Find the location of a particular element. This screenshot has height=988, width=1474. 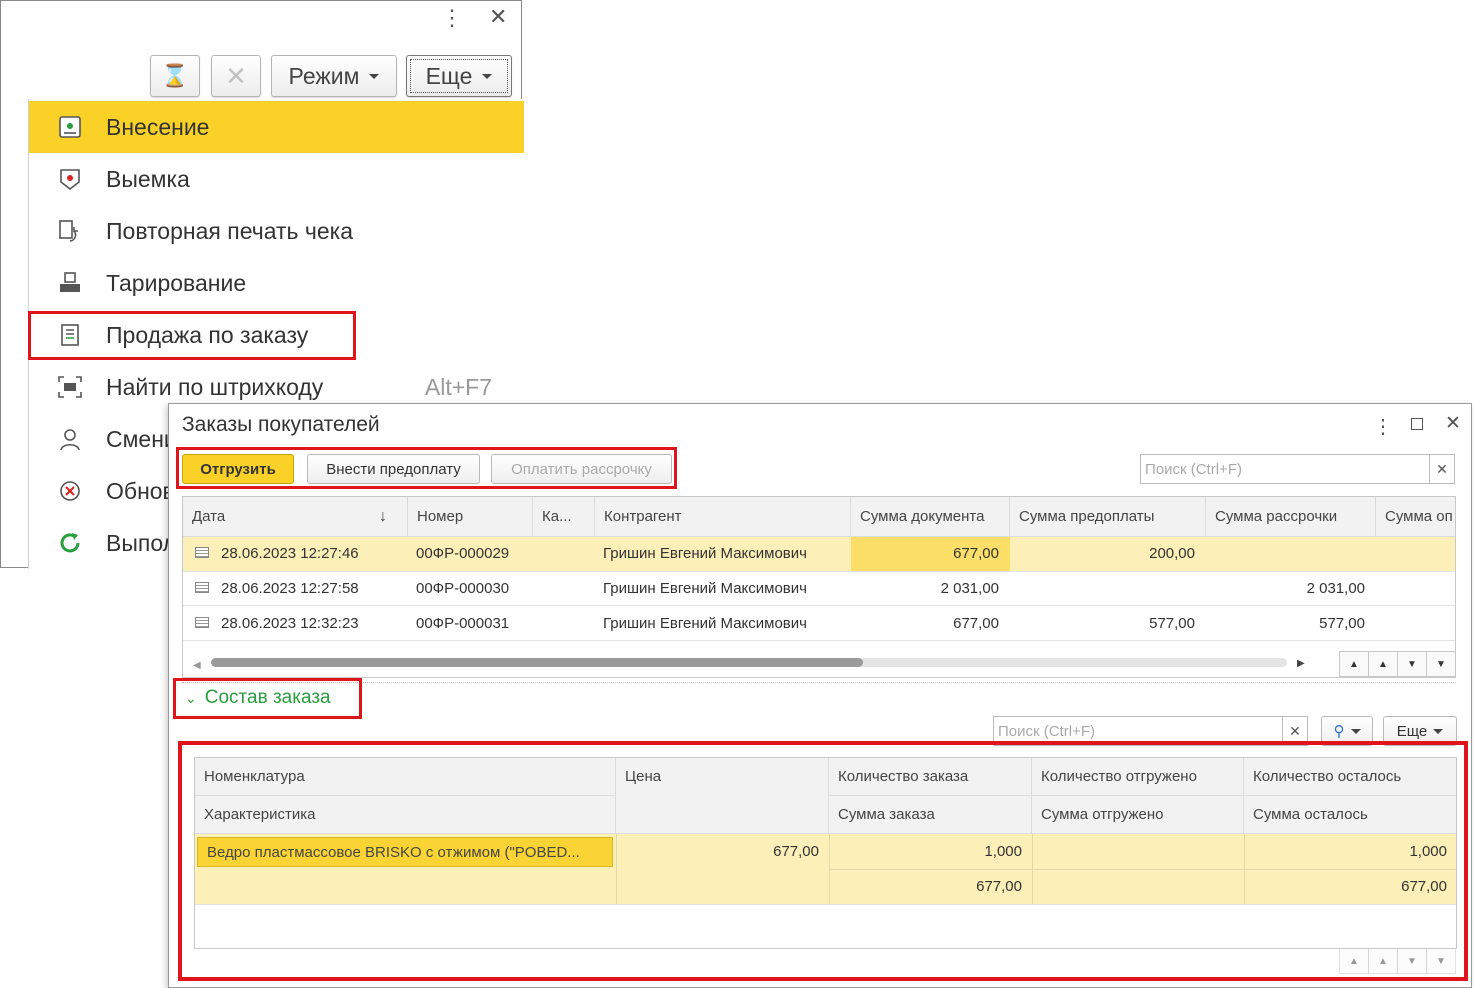

menu-item-label: Обнов is located at coordinates (140, 490).